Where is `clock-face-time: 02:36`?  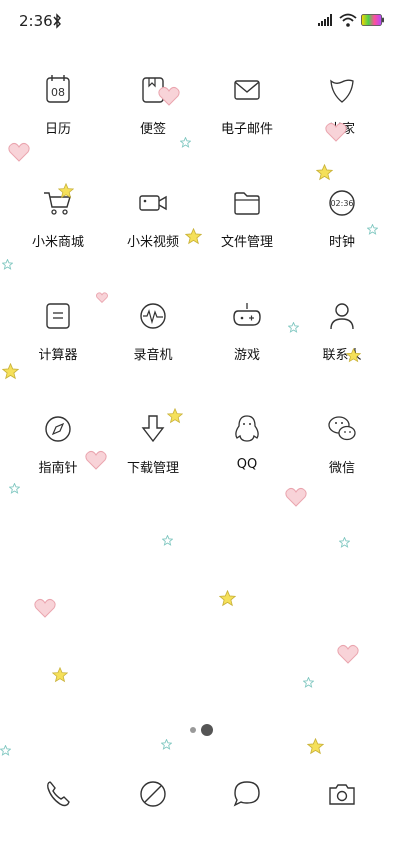
clock-face-time: 02:36 is located at coordinates (341, 203).